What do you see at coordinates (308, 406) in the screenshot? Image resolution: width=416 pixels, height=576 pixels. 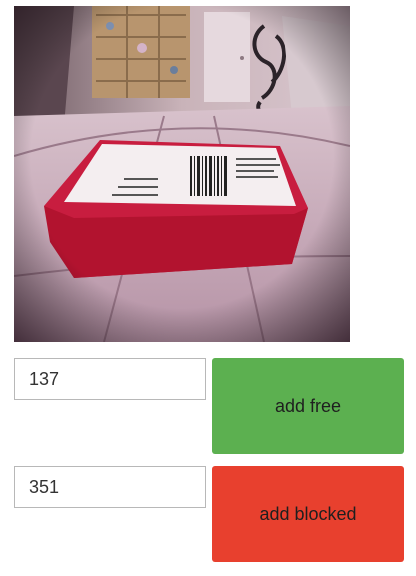 I see `add-free-button: add free` at bounding box center [308, 406].